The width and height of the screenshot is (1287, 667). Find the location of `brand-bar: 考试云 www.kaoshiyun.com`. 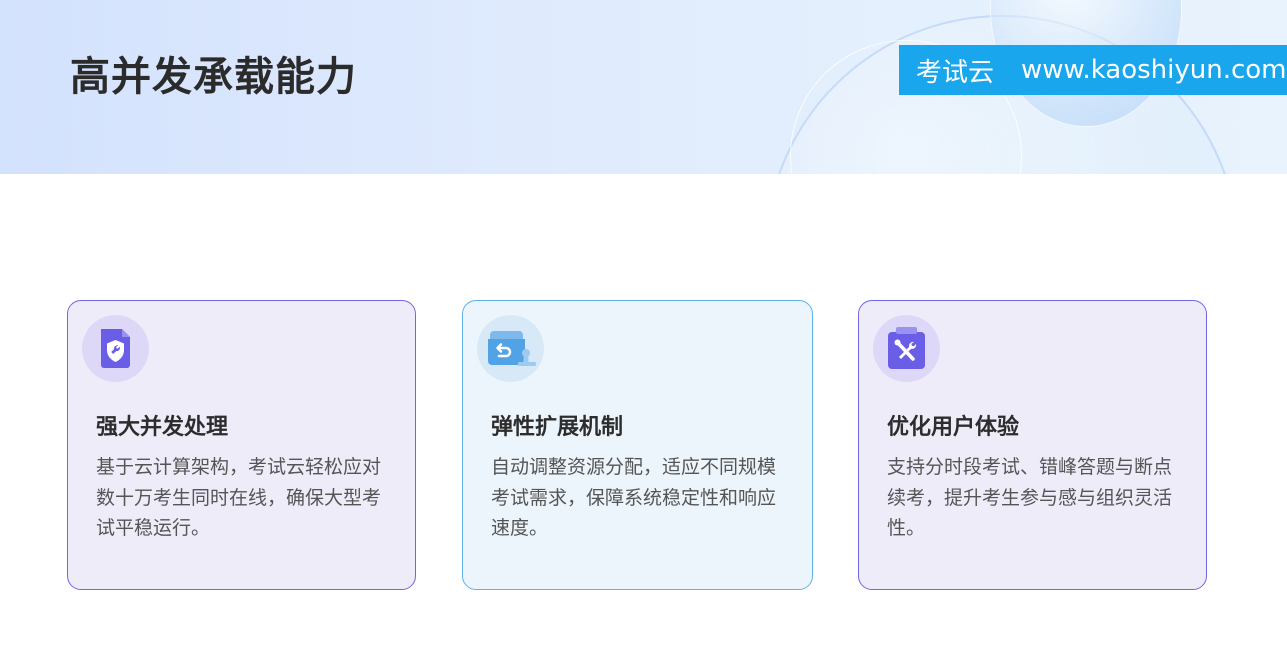

brand-bar: 考试云 www.kaoshiyun.com is located at coordinates (1093, 70).